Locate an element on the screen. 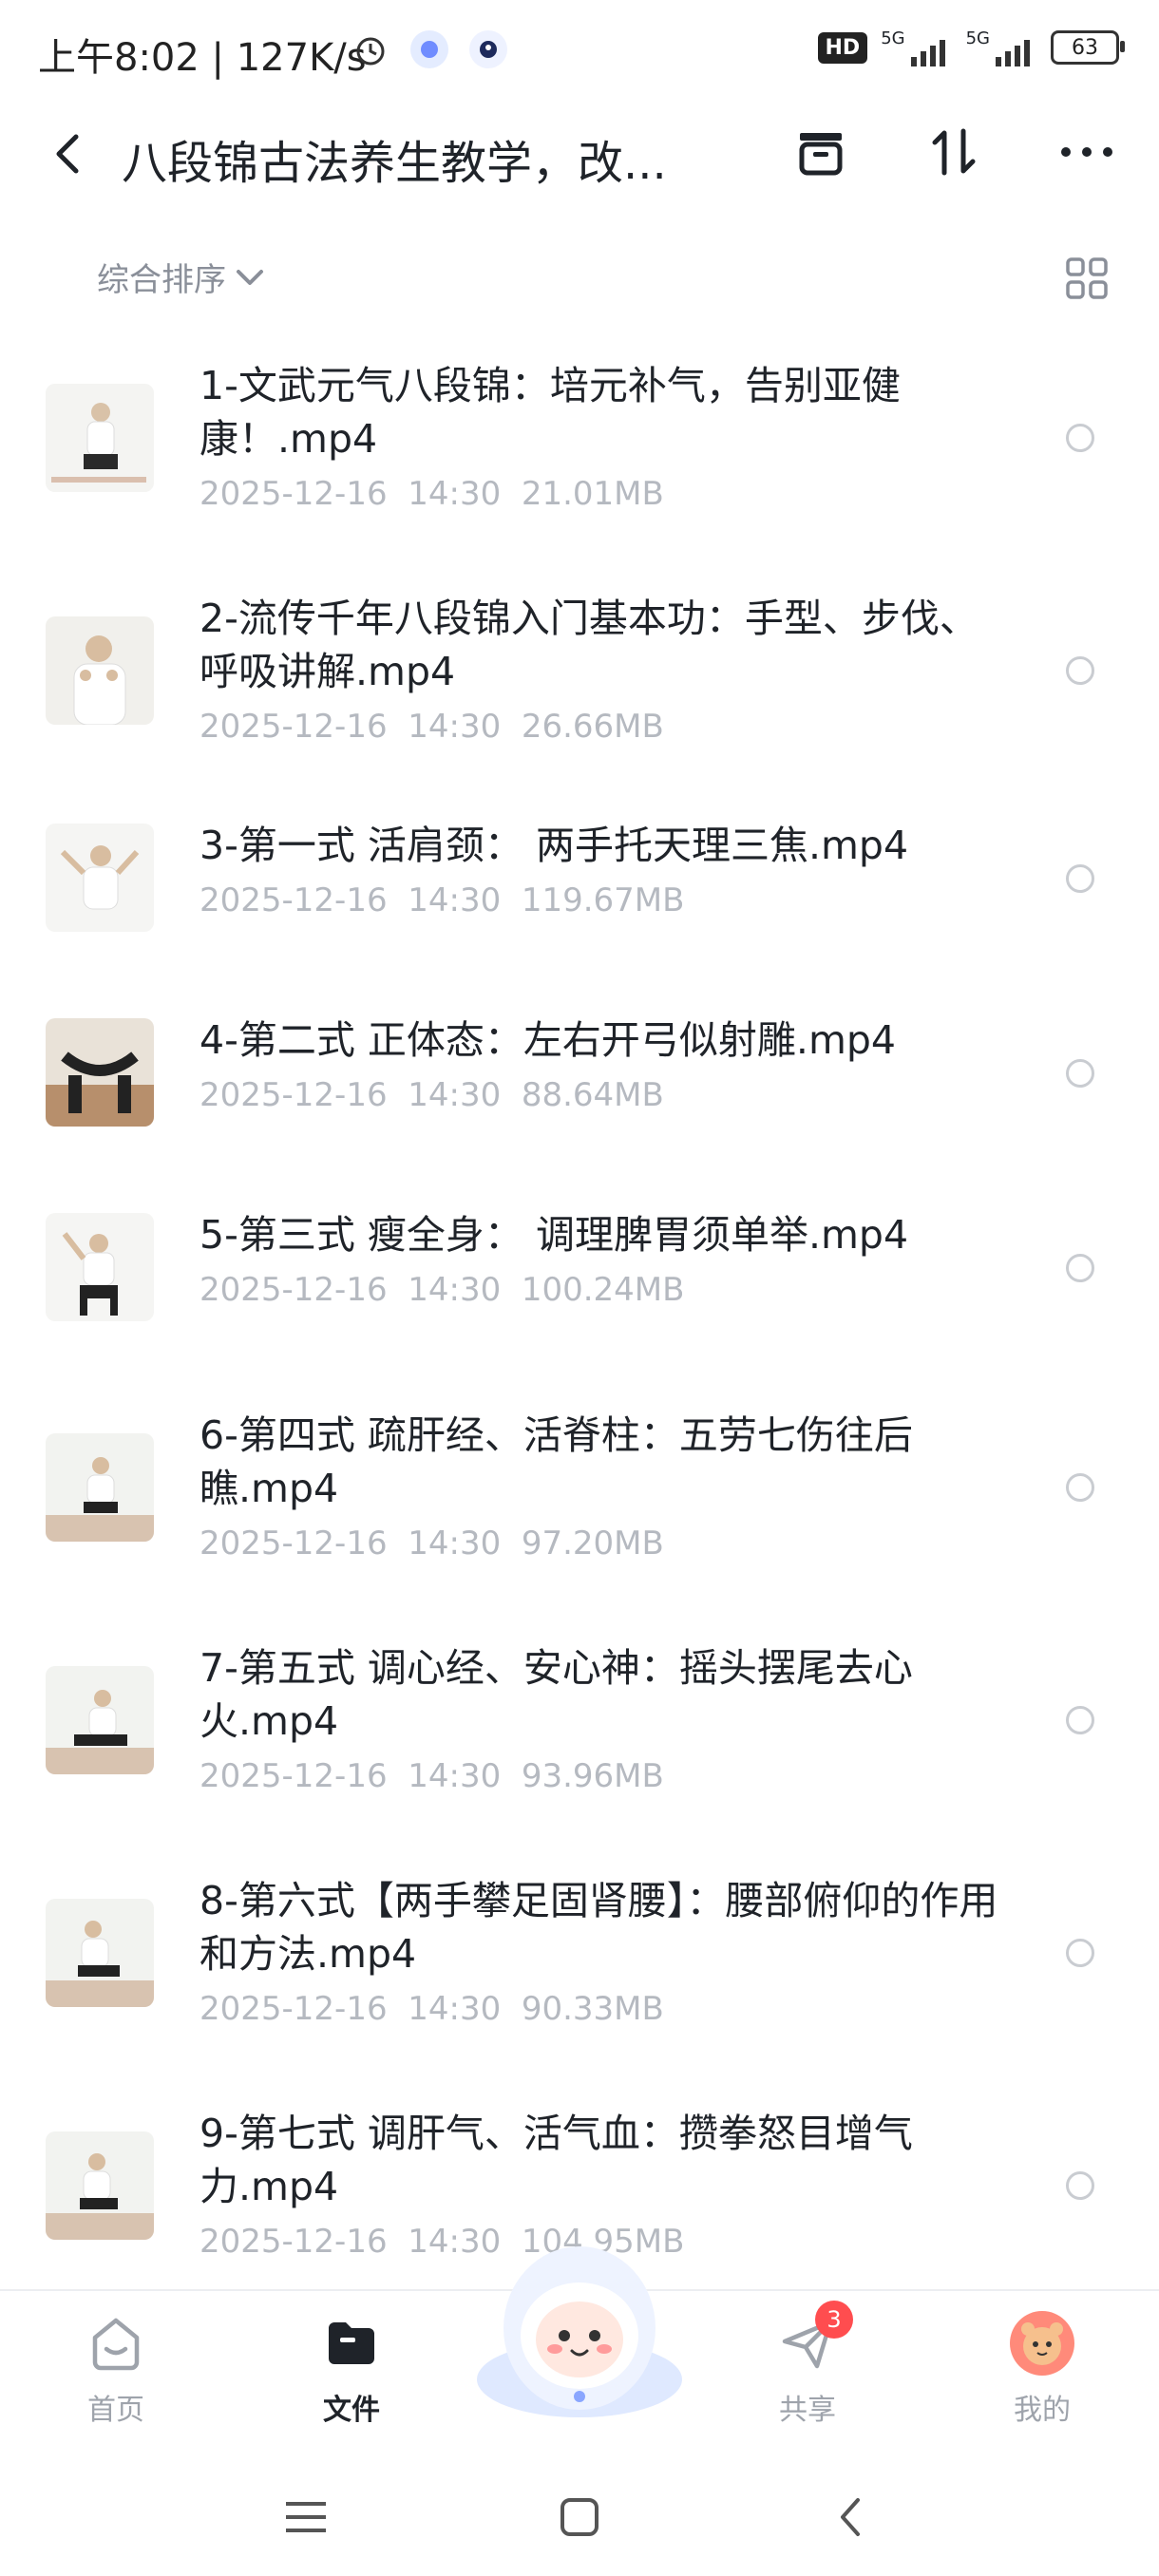  share-badge: 3 is located at coordinates (834, 2320).